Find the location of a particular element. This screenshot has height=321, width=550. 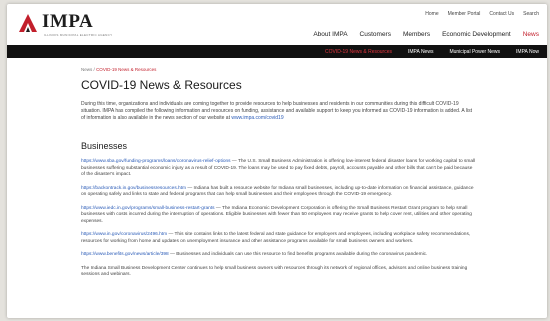

impa-logo: IMPA ILLINOIS MUNICIPAL ELECTRIC AGENCY is located at coordinates (64, 24).